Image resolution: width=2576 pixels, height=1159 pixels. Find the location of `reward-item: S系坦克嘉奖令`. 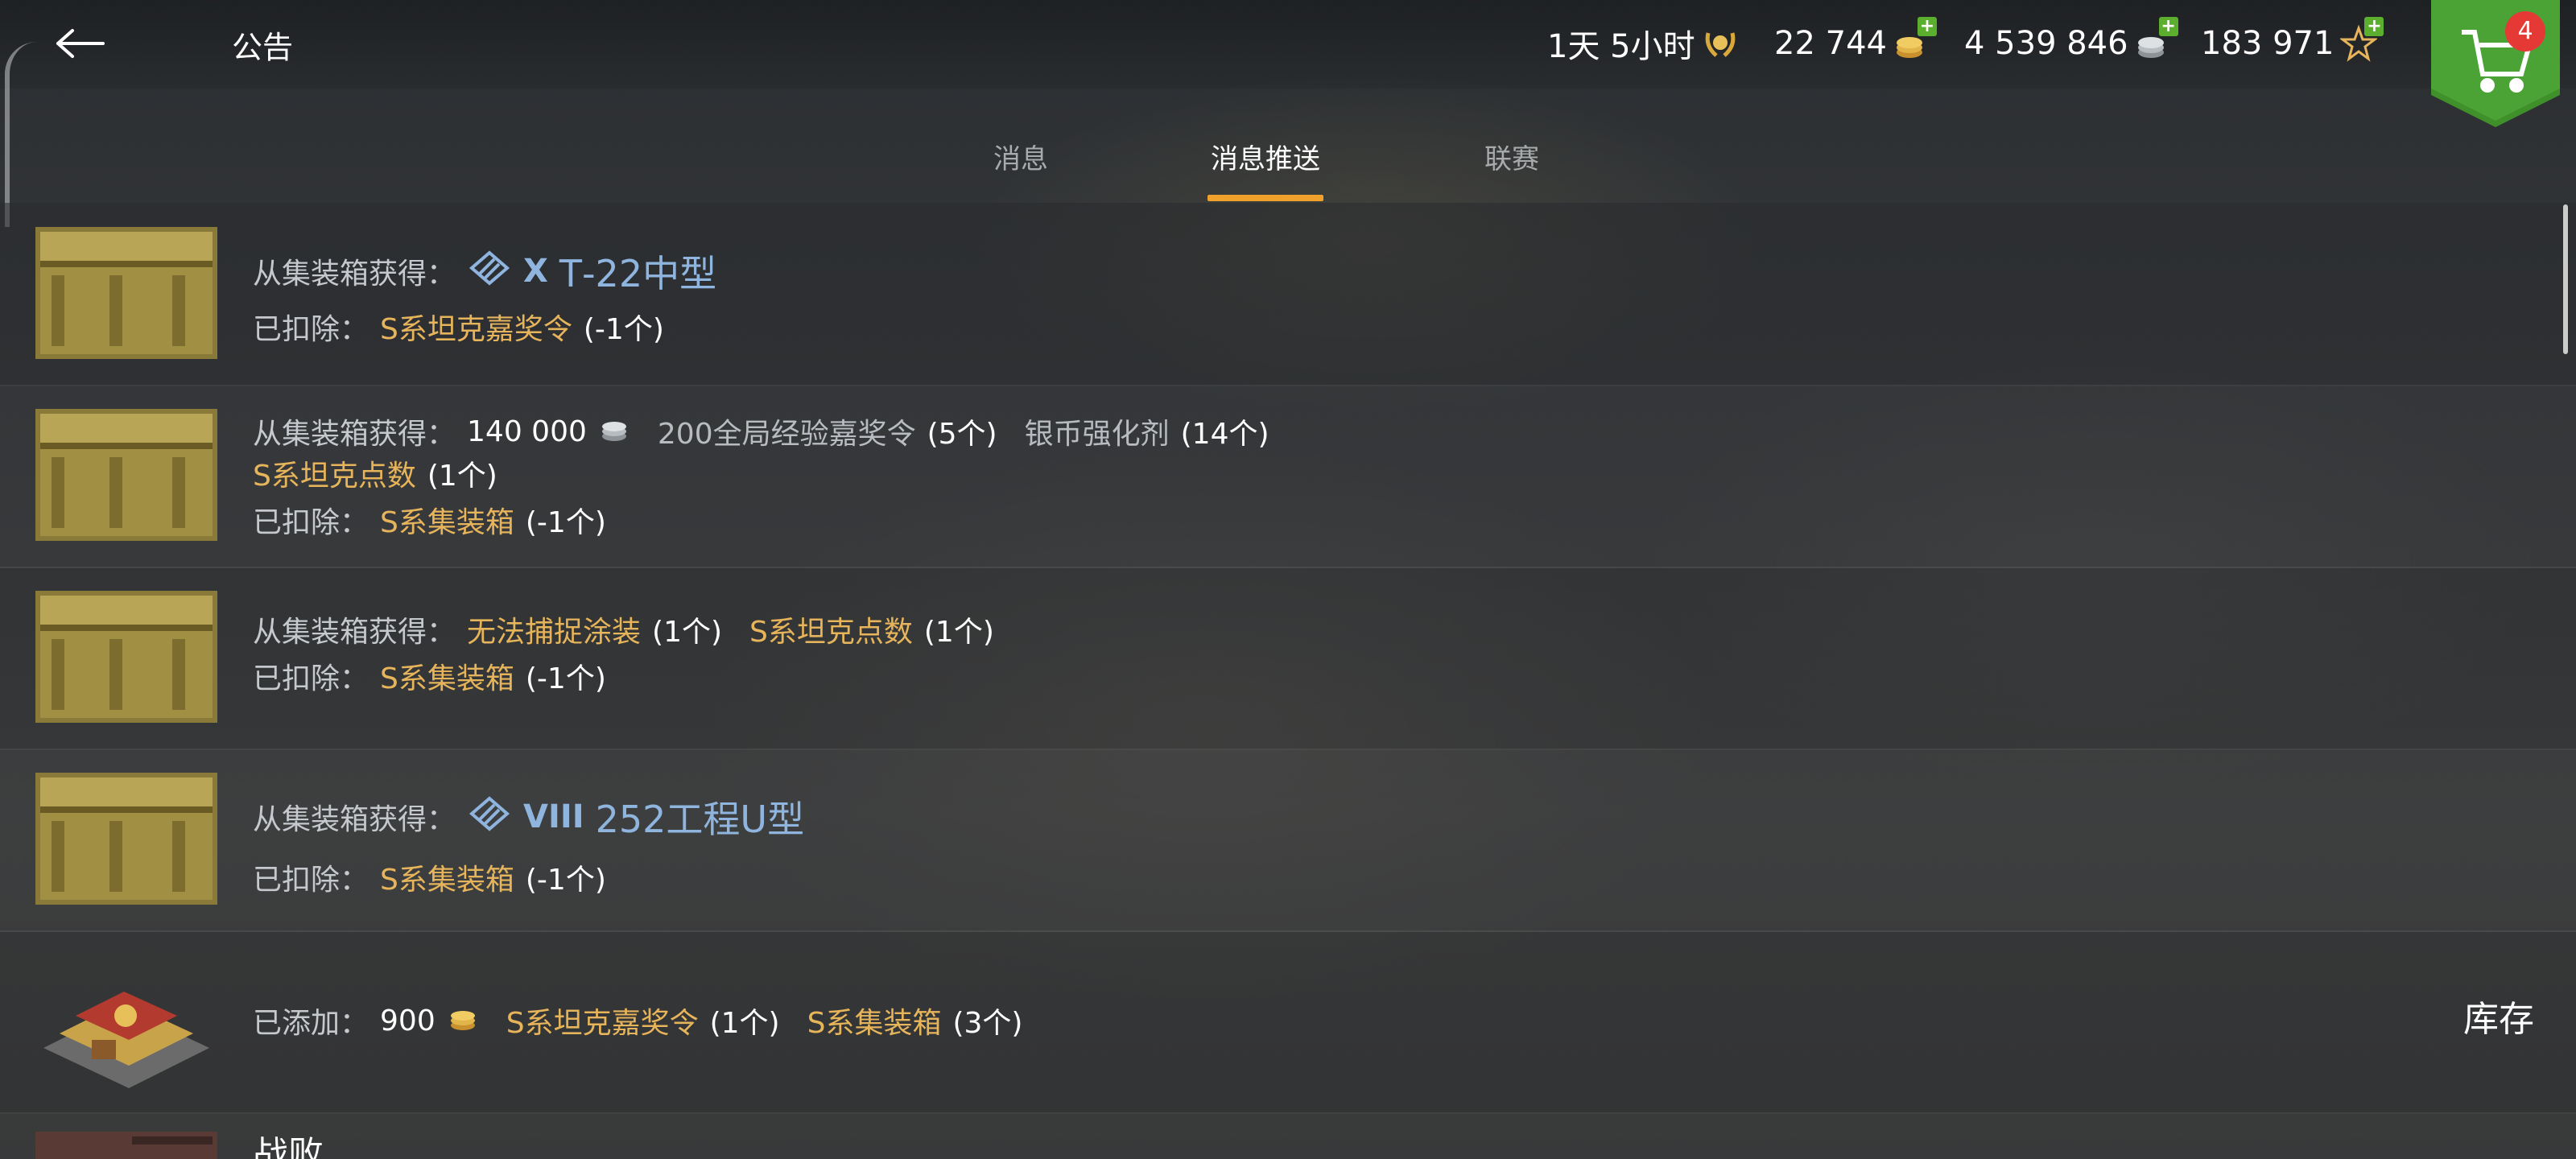

reward-item: S系坦克嘉奖令 is located at coordinates (602, 1023).